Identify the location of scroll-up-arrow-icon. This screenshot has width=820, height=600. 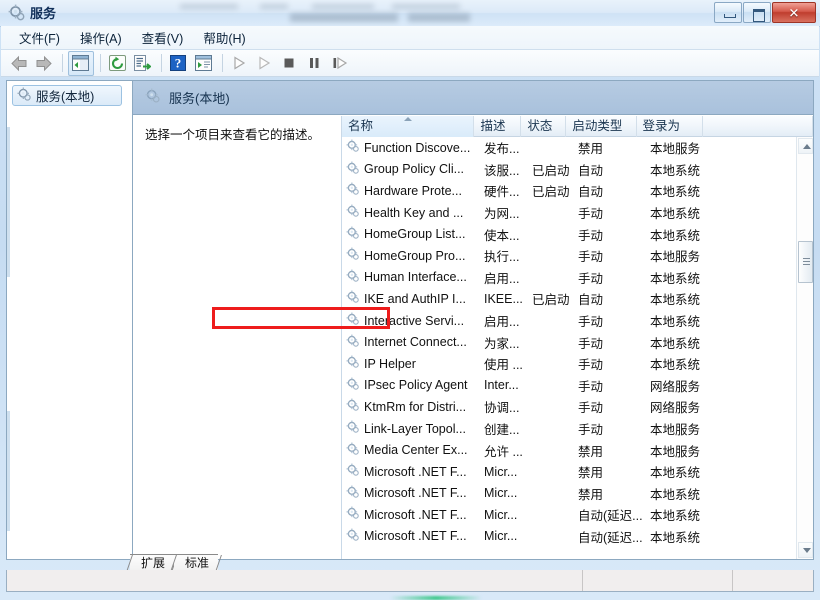
(805, 146).